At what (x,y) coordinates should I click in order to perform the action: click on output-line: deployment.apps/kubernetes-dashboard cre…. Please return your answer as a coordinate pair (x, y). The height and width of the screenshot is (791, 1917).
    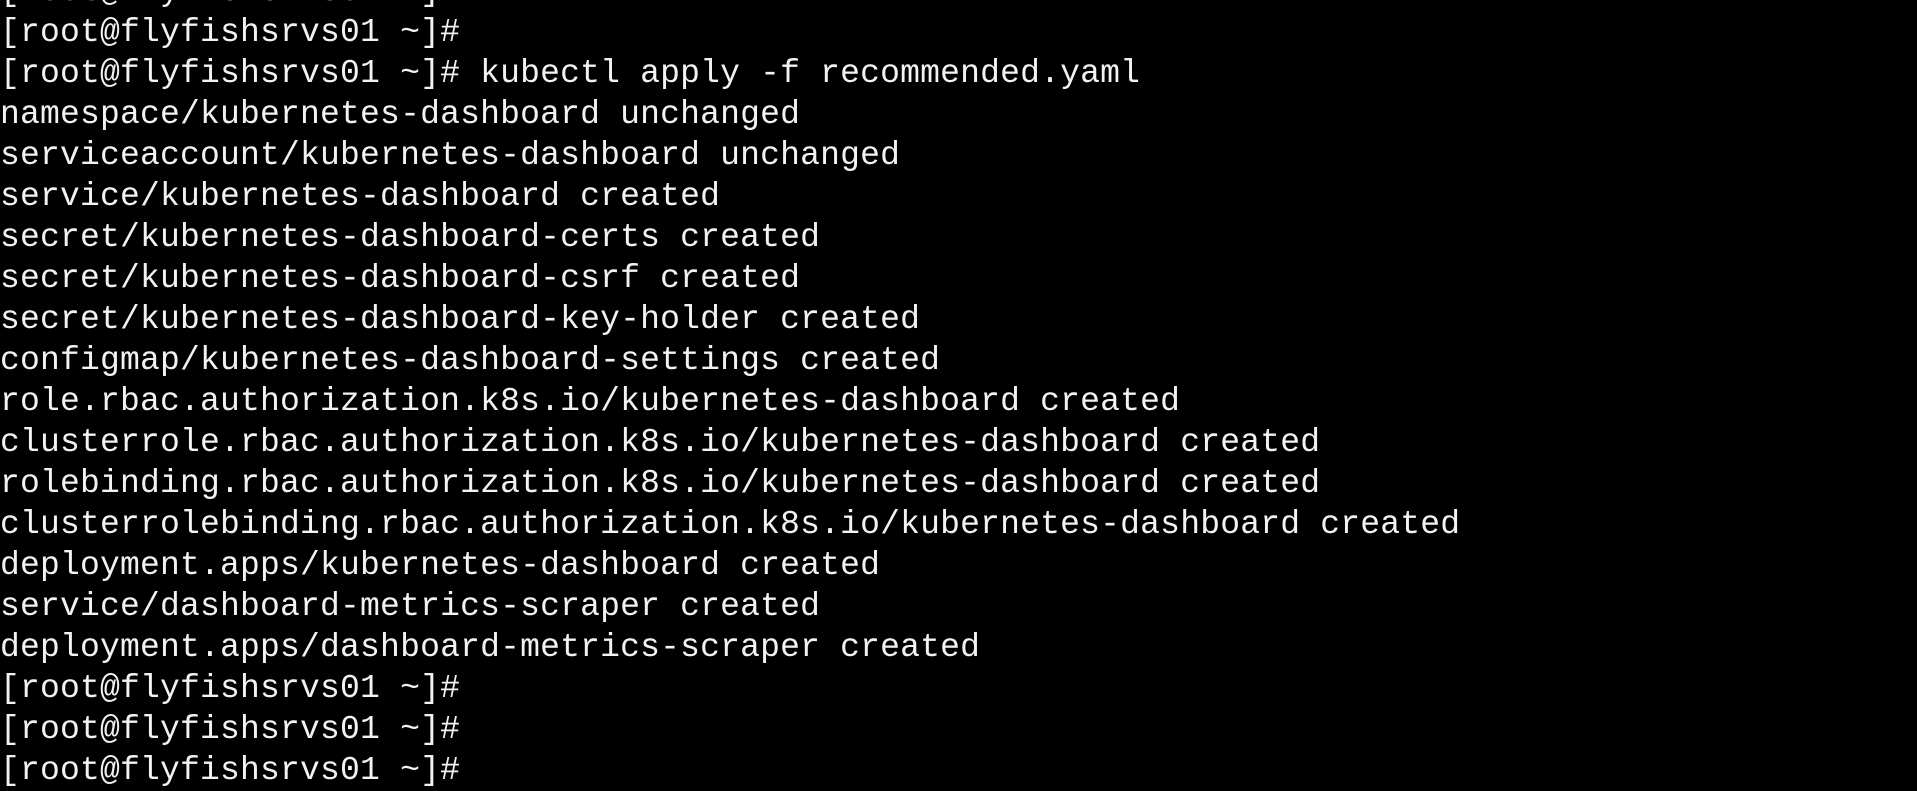
    Looking at the image, I should click on (440, 565).